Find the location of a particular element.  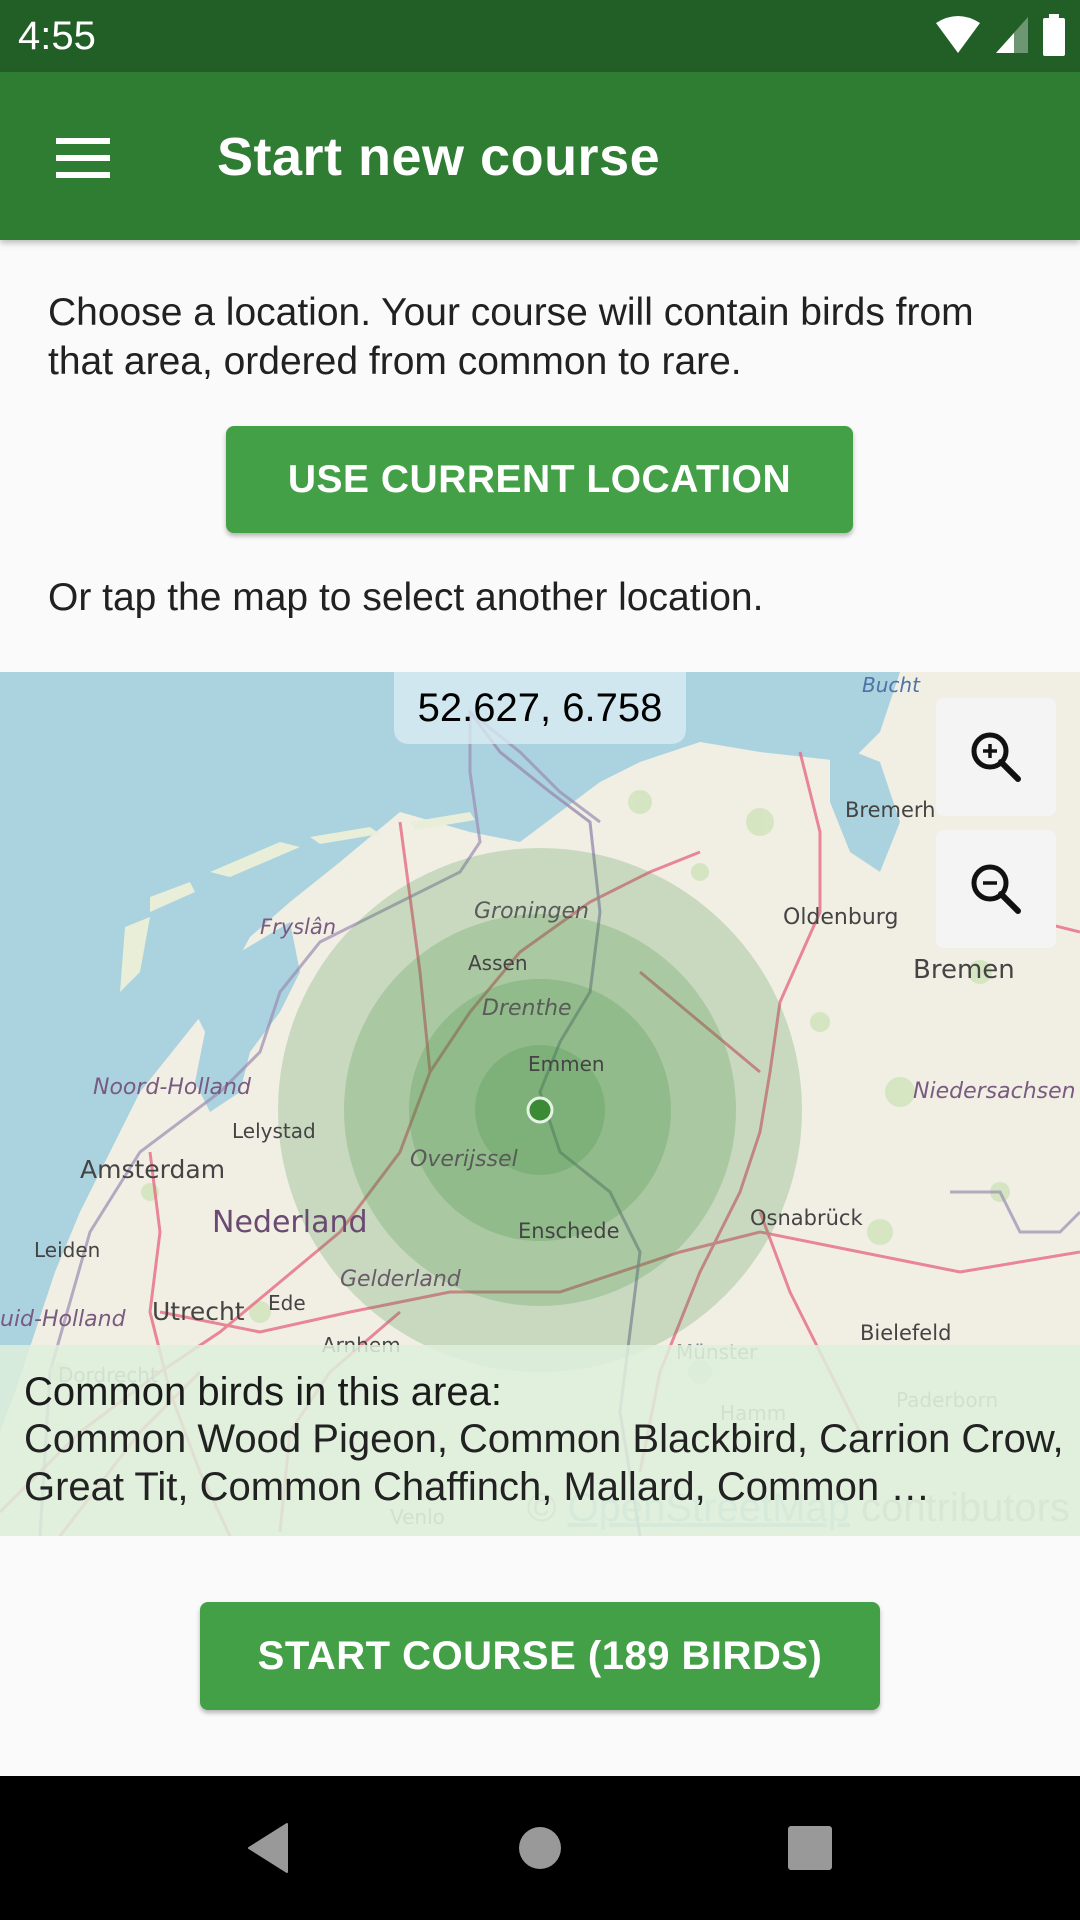

map-label-niedersachsen: Niedersachsen is located at coordinates (994, 1091).